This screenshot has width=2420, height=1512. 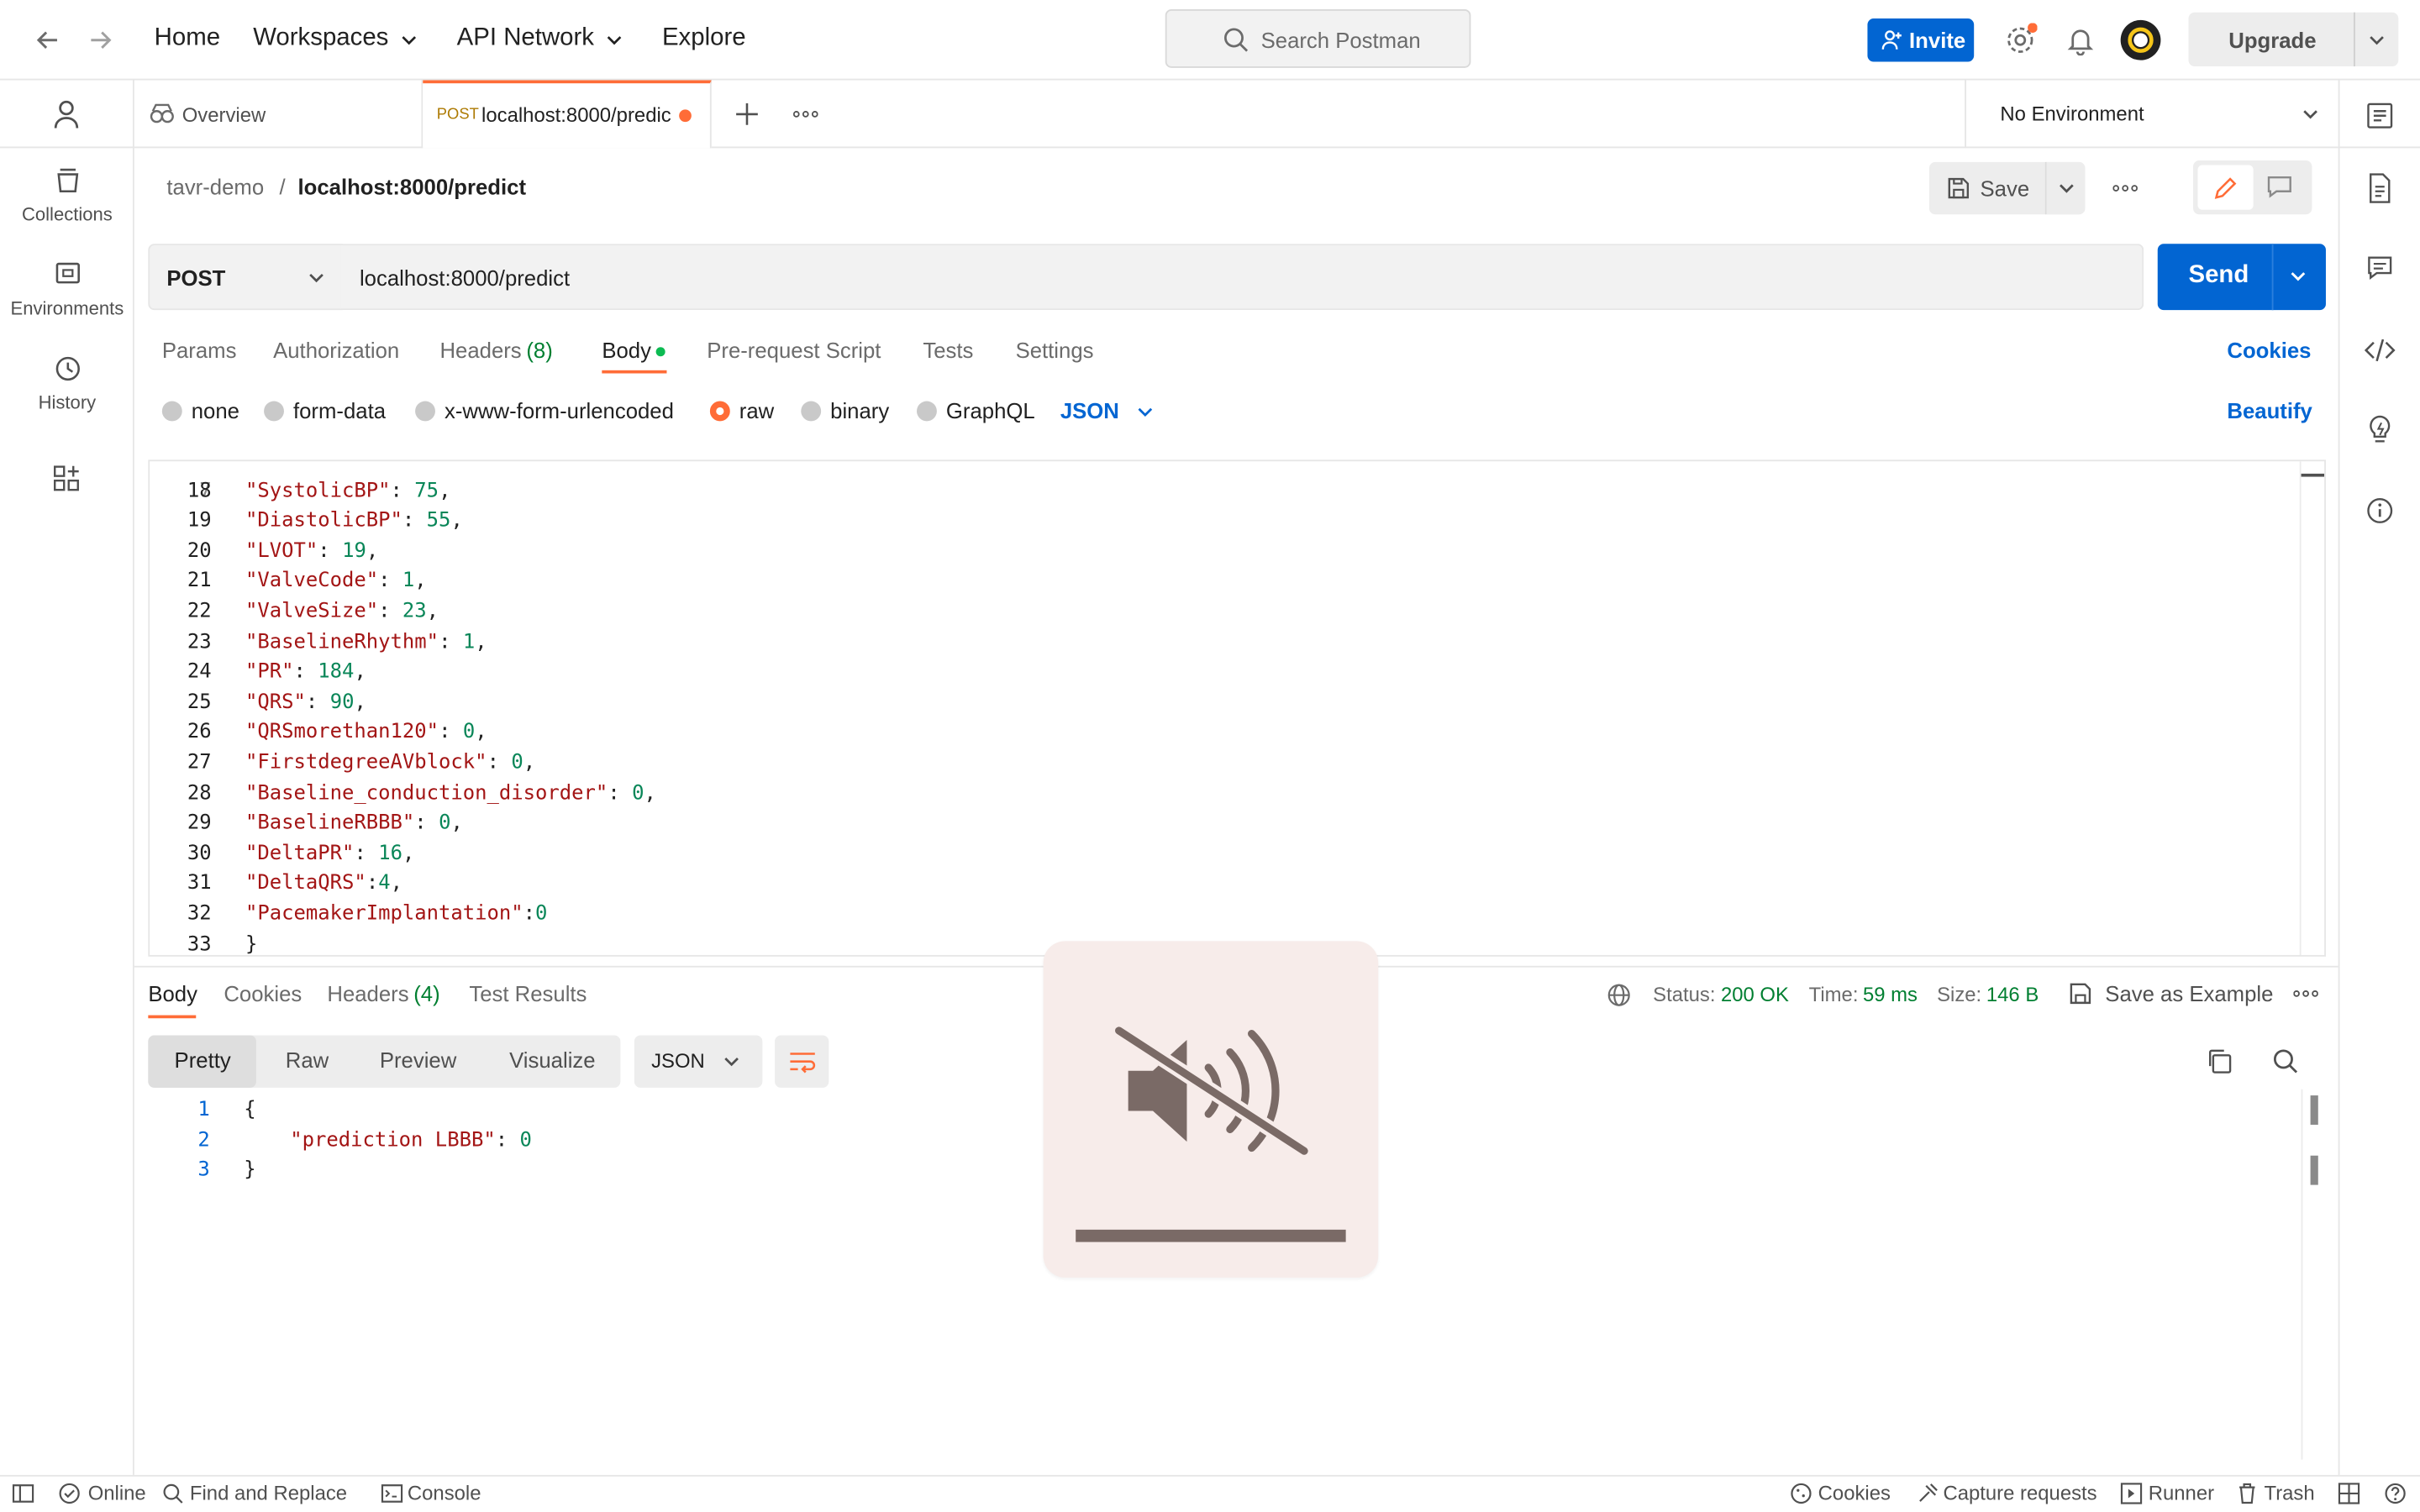 I want to click on avatar, so click(x=2141, y=39).